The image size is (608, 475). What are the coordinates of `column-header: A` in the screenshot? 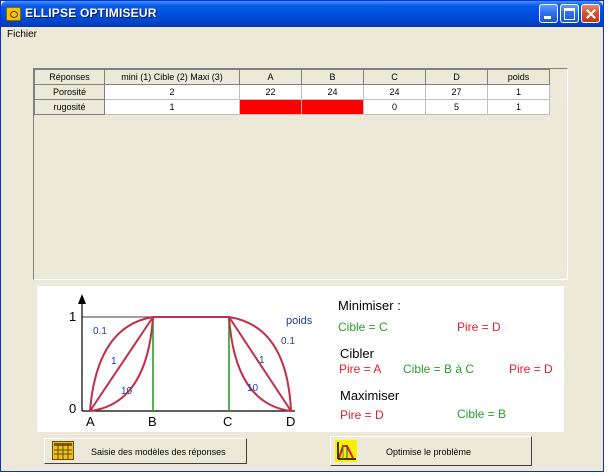 It's located at (270, 77).